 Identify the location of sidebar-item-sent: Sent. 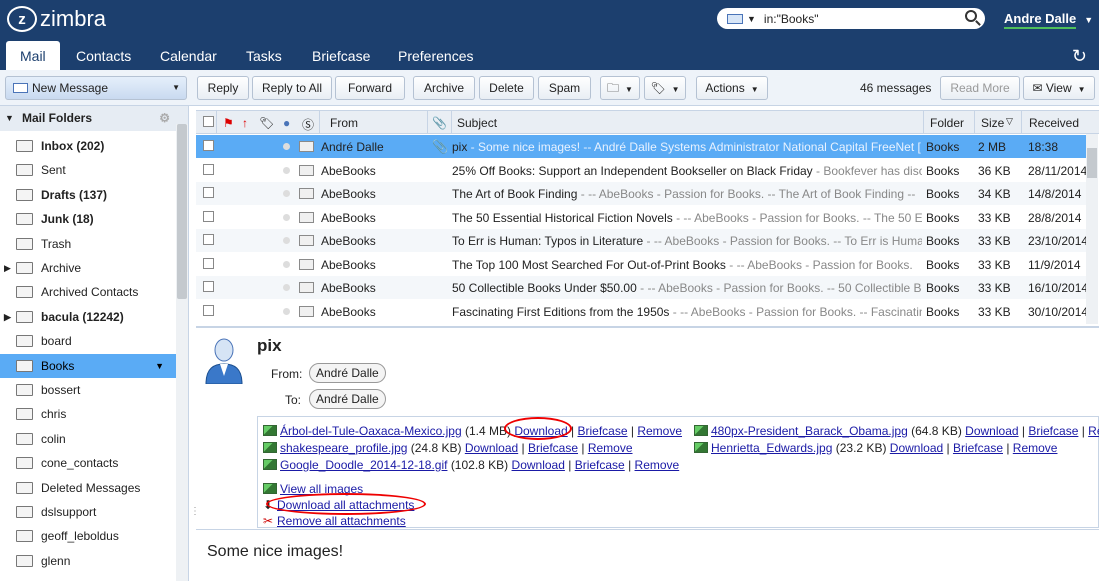
(88, 170).